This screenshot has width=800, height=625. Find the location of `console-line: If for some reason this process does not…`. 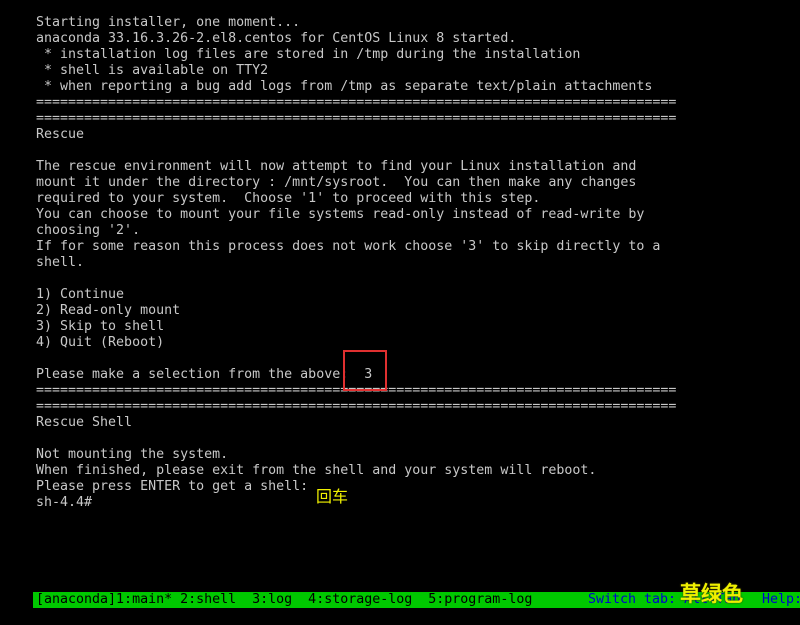

console-line: If for some reason this process does not… is located at coordinates (348, 246).